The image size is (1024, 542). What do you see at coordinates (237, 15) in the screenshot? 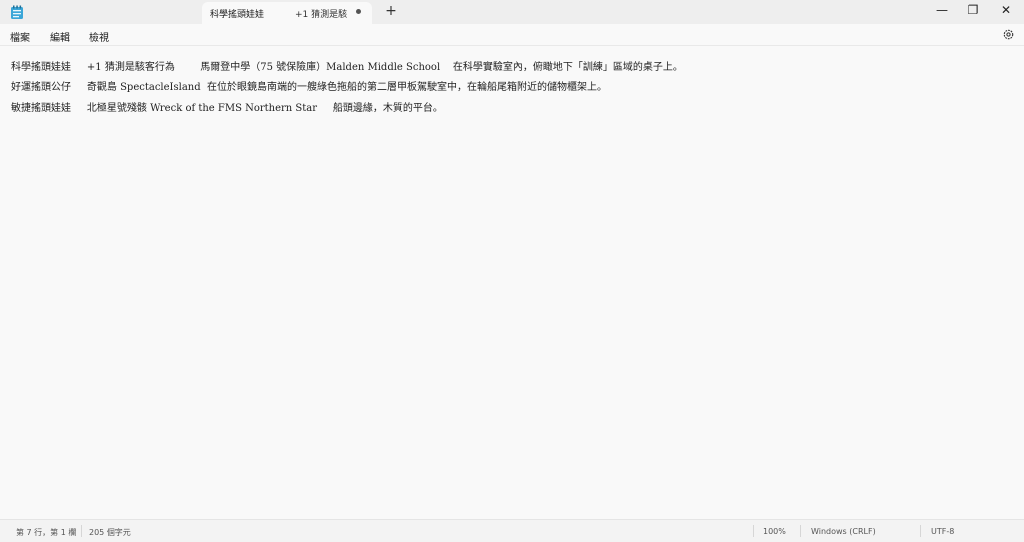
I see `tab-title: 科學搖頭娃娃` at bounding box center [237, 15].